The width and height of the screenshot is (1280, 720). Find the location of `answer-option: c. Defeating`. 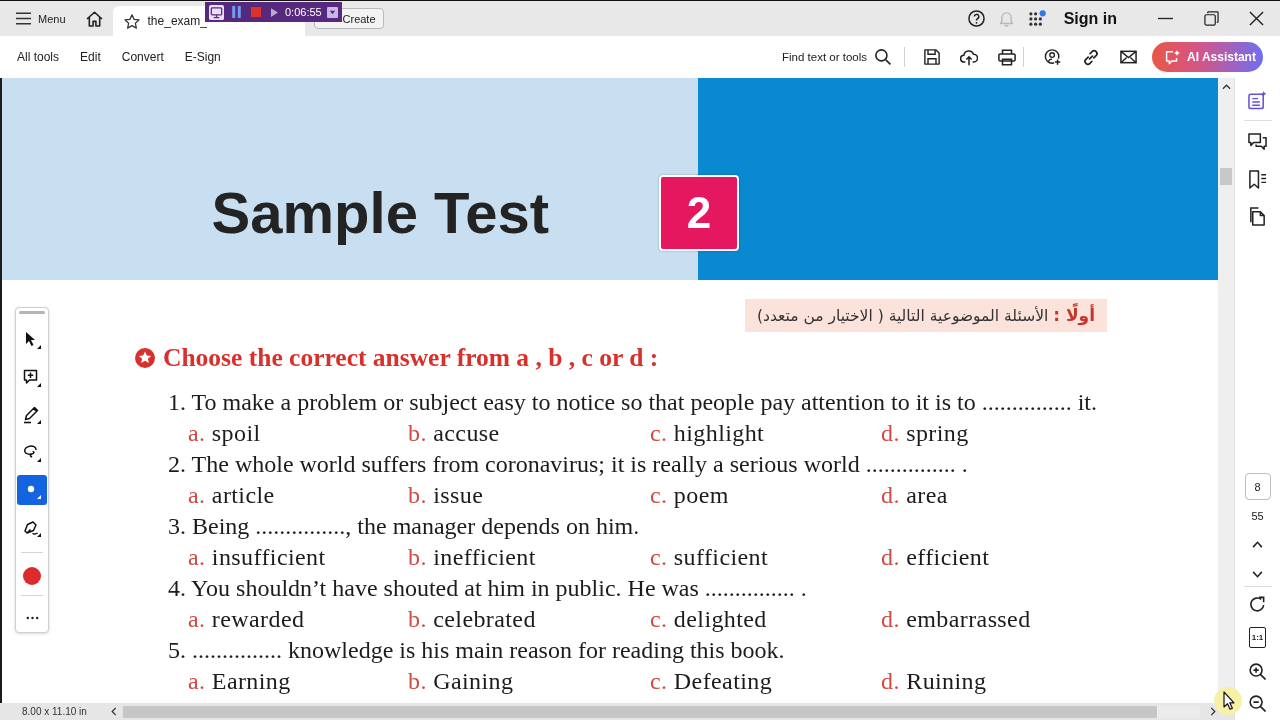

answer-option: c. Defeating is located at coordinates (711, 681).